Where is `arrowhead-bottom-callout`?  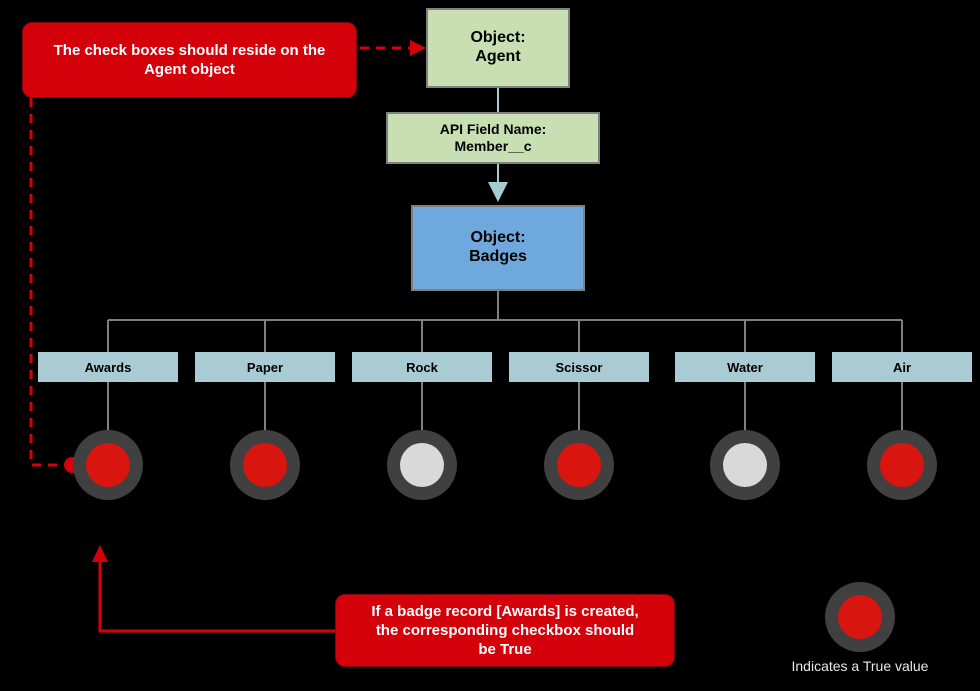 arrowhead-bottom-callout is located at coordinates (100, 553).